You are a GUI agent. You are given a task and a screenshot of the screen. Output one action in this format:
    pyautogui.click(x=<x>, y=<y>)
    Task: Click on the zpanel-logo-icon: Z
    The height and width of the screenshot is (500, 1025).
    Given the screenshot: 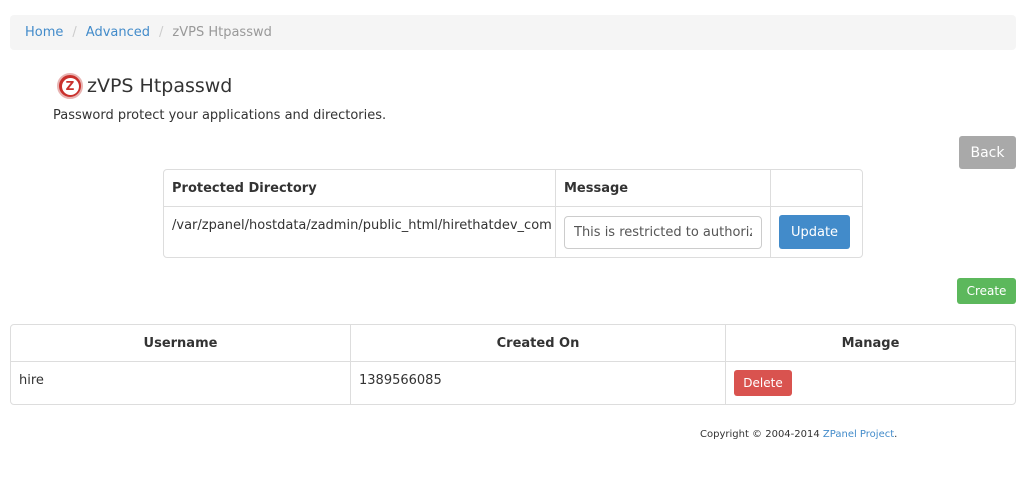 What is the action you would take?
    pyautogui.click(x=70, y=86)
    